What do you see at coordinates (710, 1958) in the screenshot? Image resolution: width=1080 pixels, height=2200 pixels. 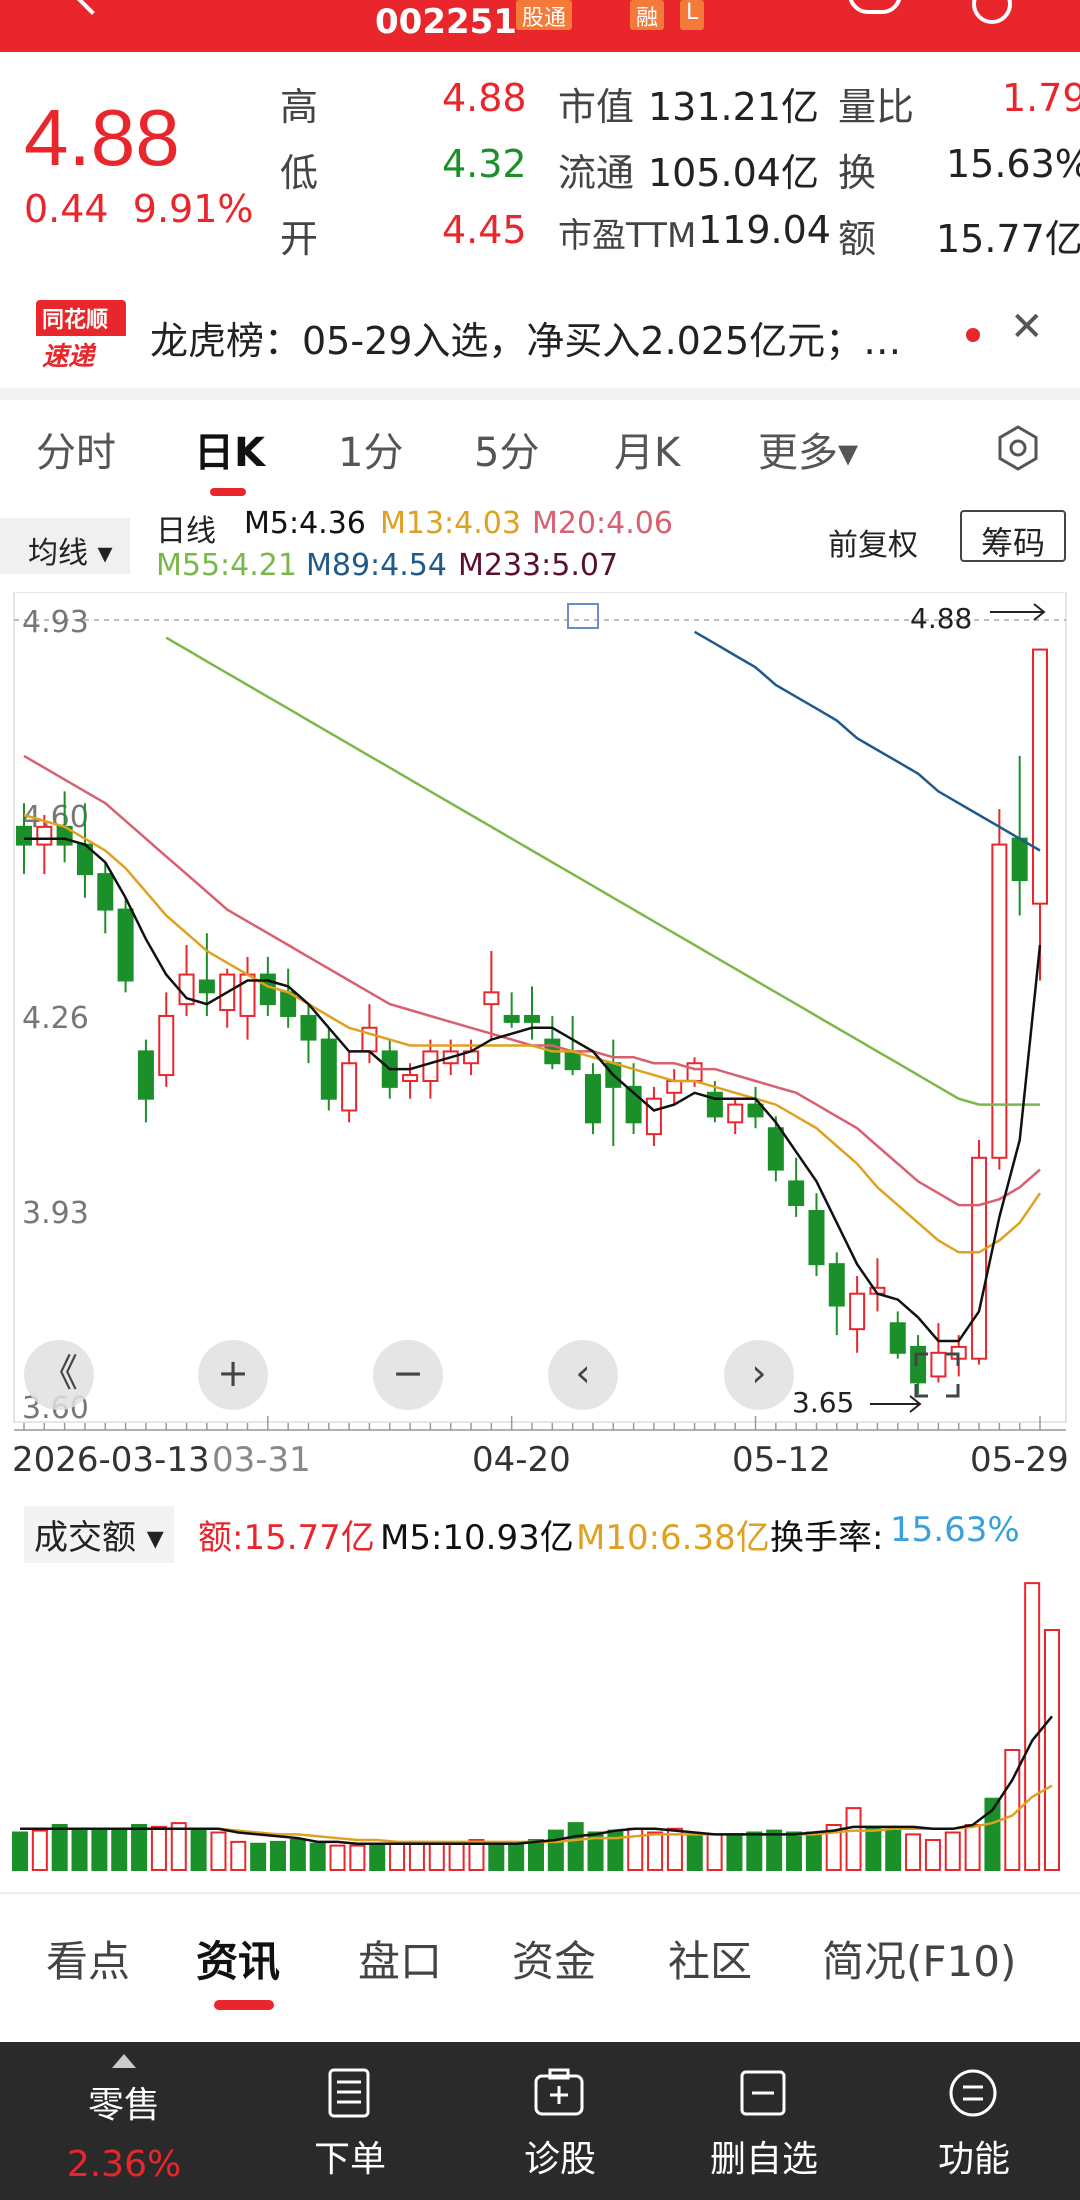 I see `tab-community: 社区` at bounding box center [710, 1958].